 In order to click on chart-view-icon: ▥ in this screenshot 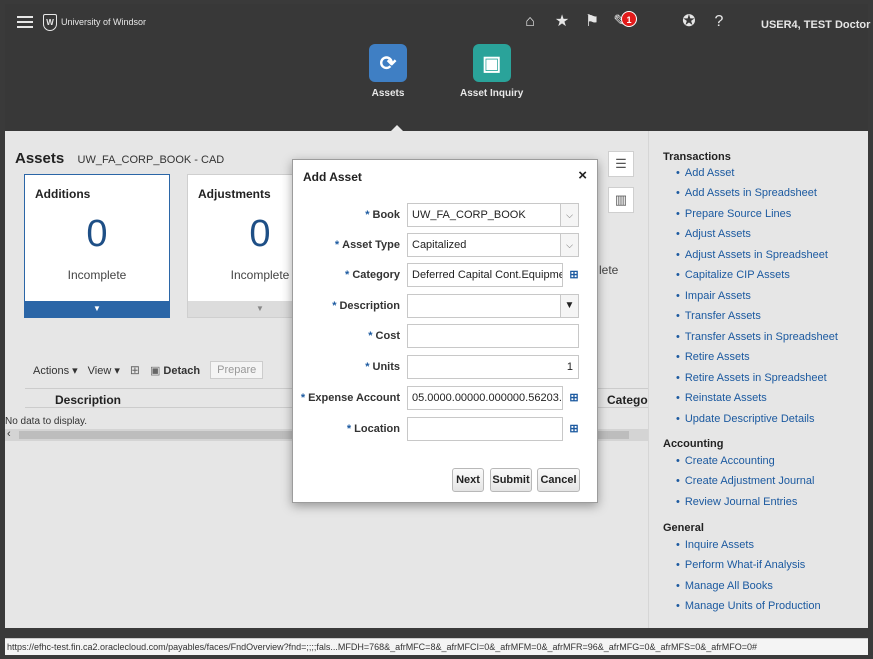, I will do `click(621, 200)`.